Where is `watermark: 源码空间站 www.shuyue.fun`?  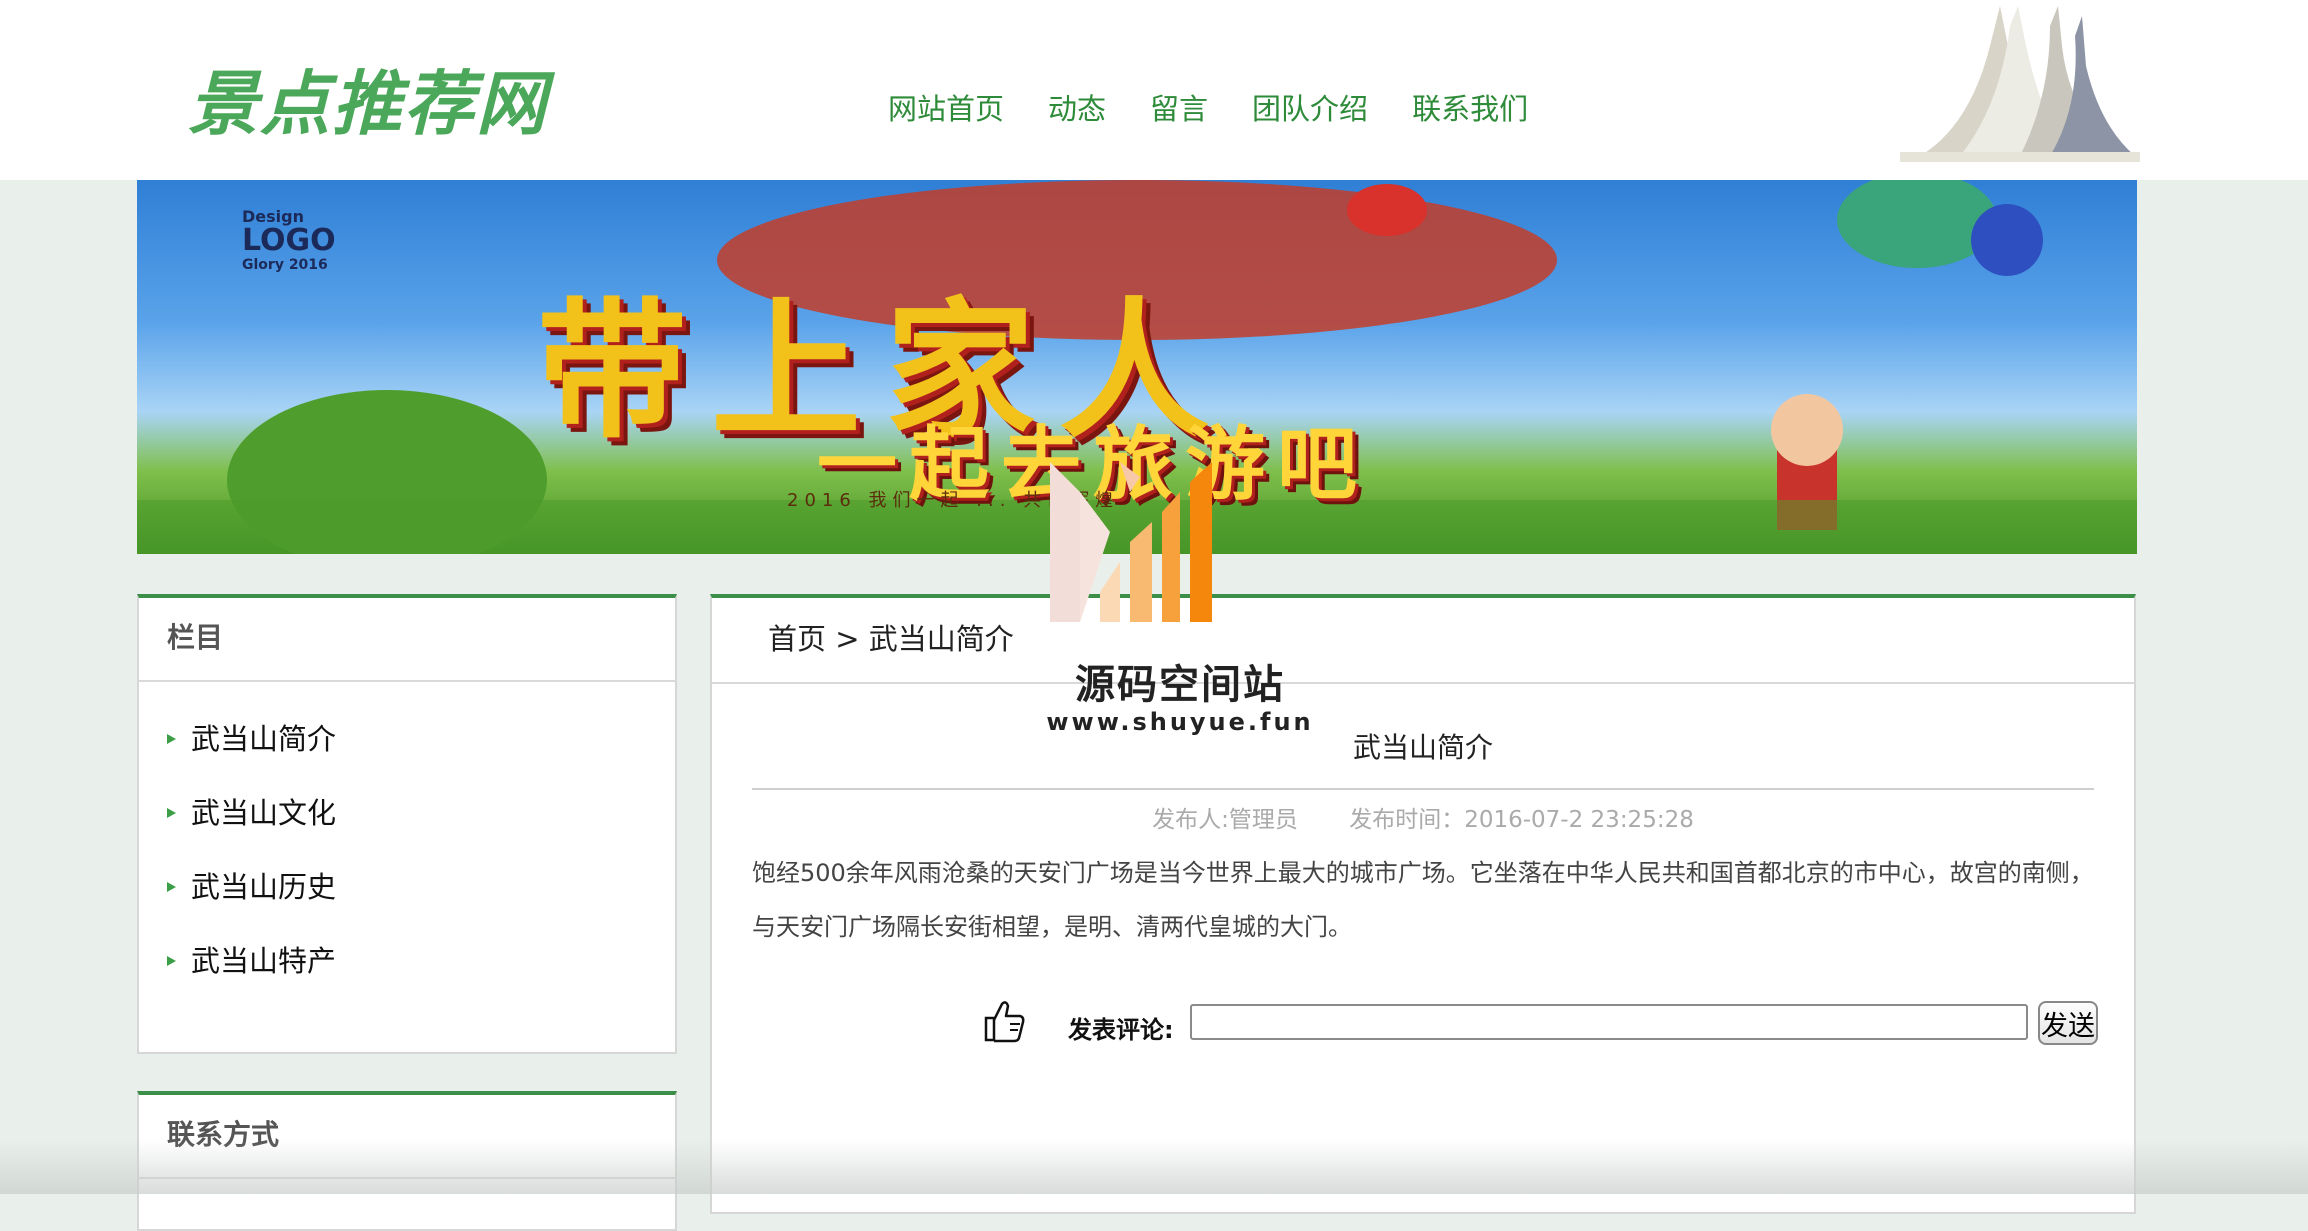
watermark: 源码空间站 www.shuyue.fun is located at coordinates (1180, 597).